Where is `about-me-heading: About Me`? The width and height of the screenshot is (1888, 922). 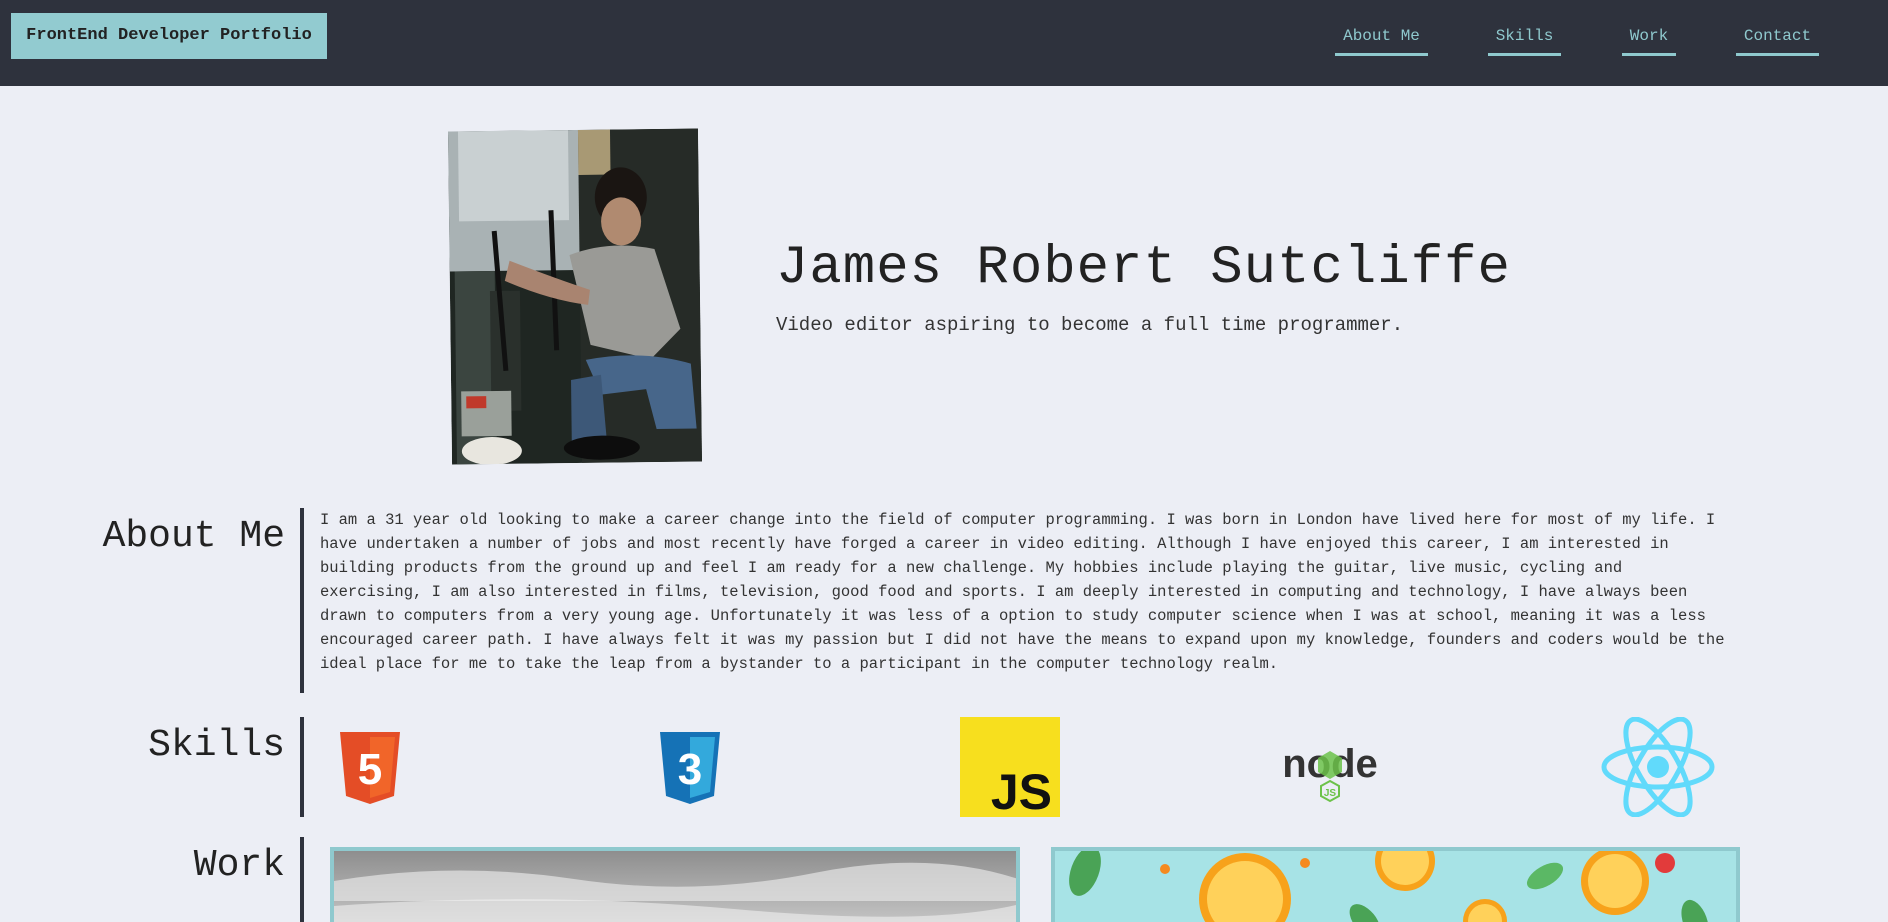
about-me-heading: About Me is located at coordinates (193, 536).